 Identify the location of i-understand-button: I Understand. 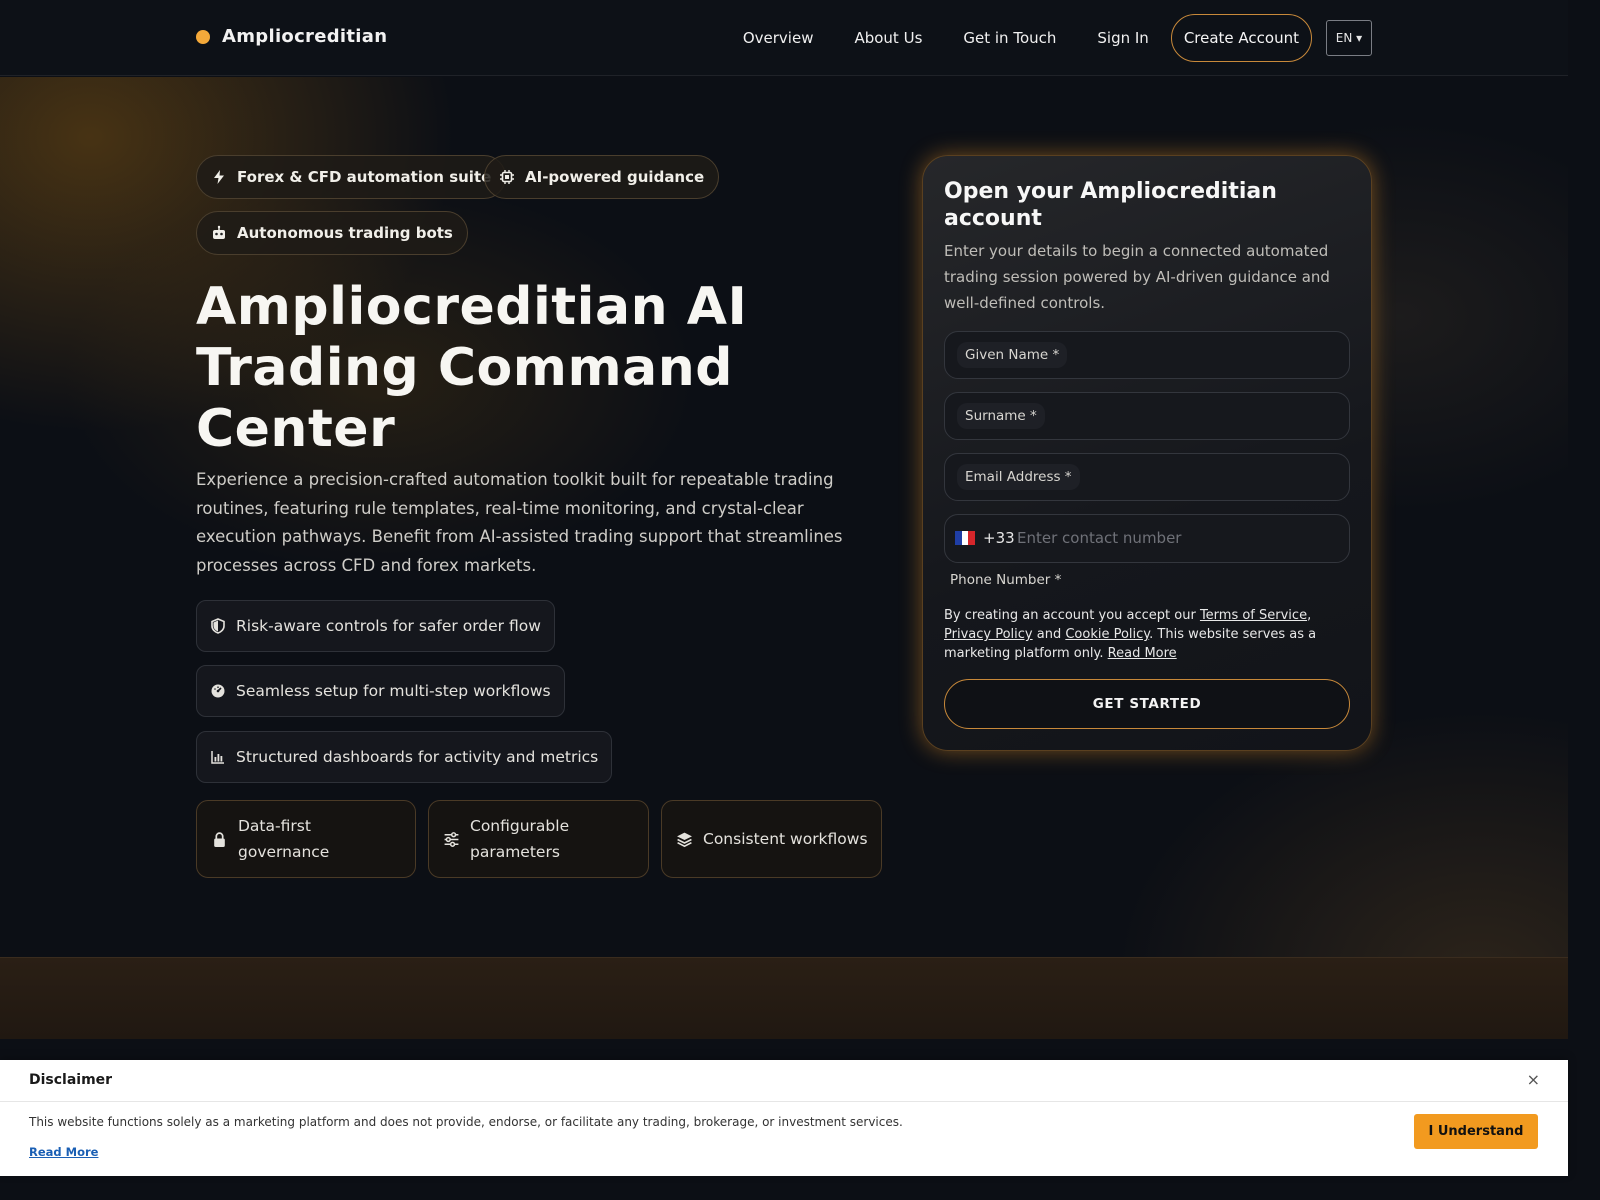
(1476, 1131).